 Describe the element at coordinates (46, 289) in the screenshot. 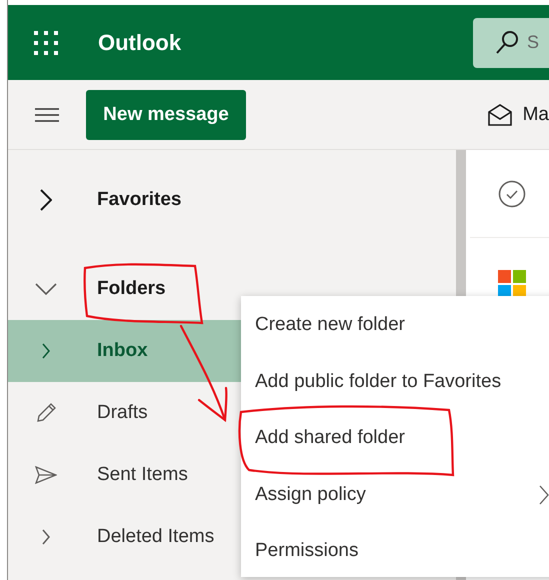

I see `chevron-down-icon` at that location.